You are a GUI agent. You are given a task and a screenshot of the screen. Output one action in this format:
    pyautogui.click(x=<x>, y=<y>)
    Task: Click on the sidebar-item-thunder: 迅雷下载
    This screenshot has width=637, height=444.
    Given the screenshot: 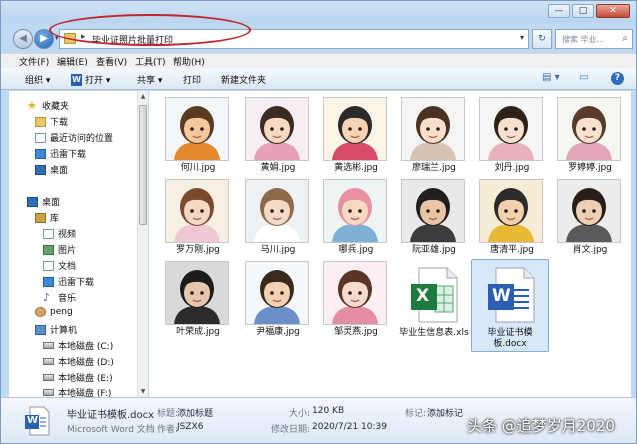 What is the action you would take?
    pyautogui.click(x=60, y=153)
    